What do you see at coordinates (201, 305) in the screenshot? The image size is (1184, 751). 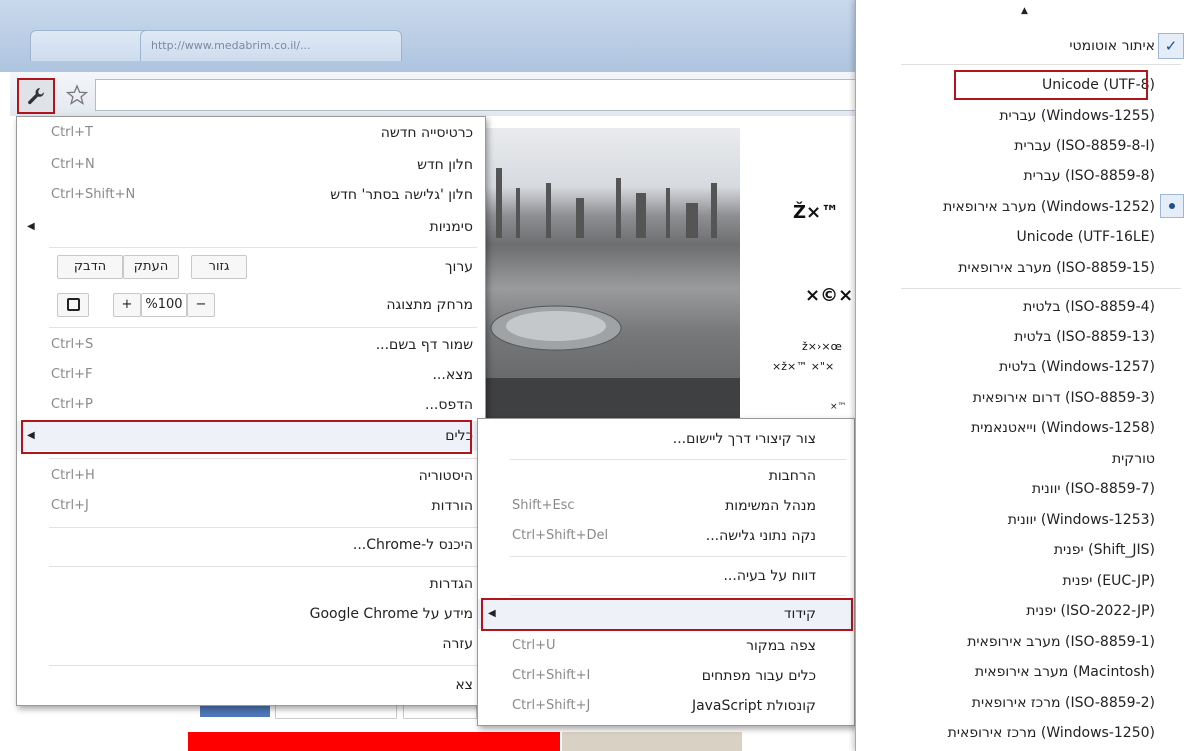 I see `zoom-out-button: −` at bounding box center [201, 305].